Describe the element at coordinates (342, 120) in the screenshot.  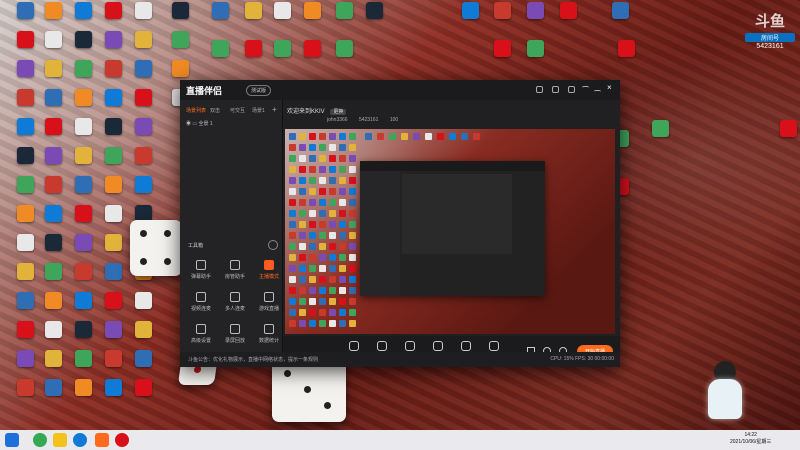
I see `account-meta: john3366 5423161 100` at that location.